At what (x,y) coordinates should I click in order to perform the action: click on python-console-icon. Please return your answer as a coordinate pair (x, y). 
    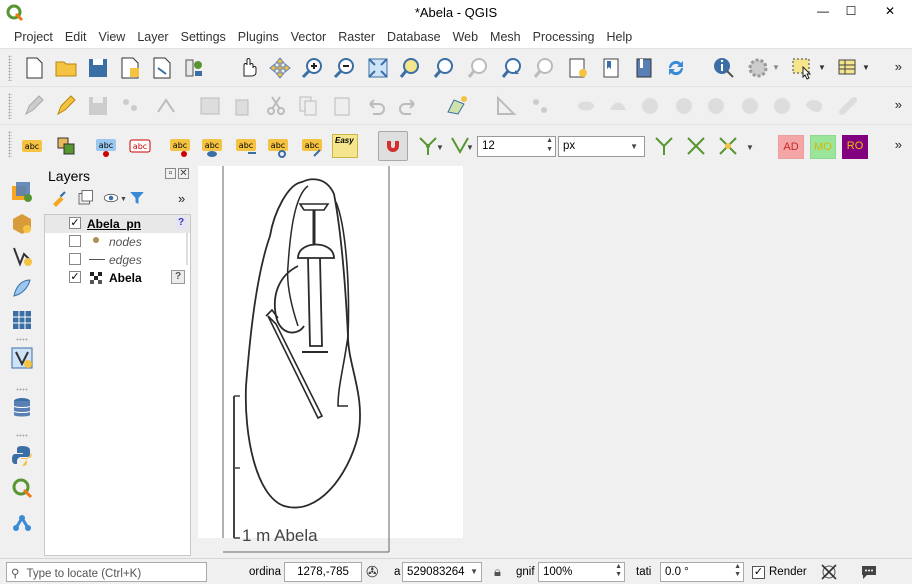
    Looking at the image, I should click on (22, 456).